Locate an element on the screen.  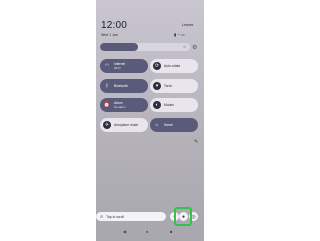
tile-alarm: ⏰ Alarm No alarm is located at coordinates (124, 105).